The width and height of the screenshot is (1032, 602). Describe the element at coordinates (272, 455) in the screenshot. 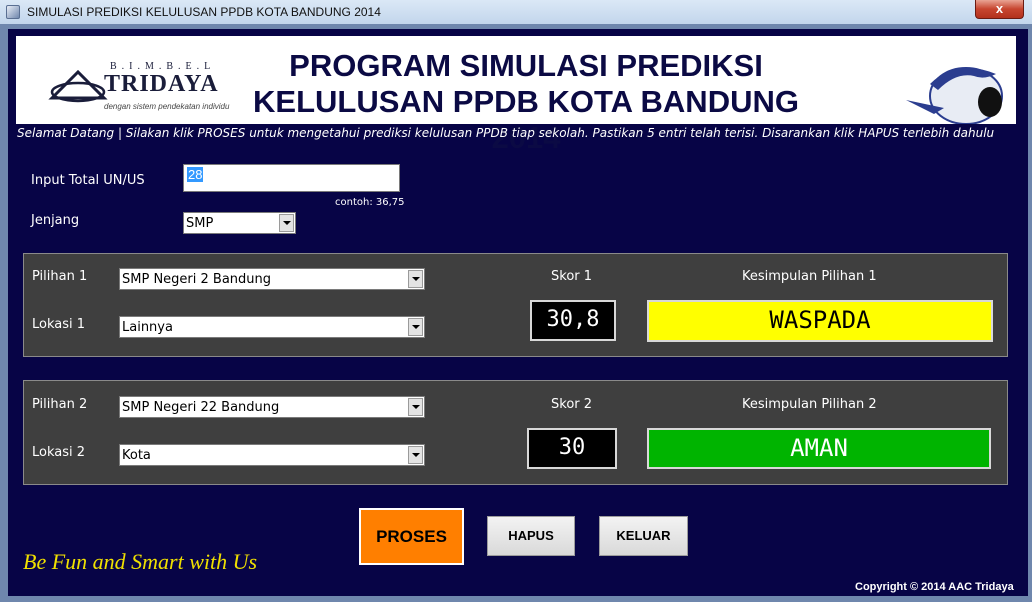

I see `lokasi-2-select: Kota` at that location.